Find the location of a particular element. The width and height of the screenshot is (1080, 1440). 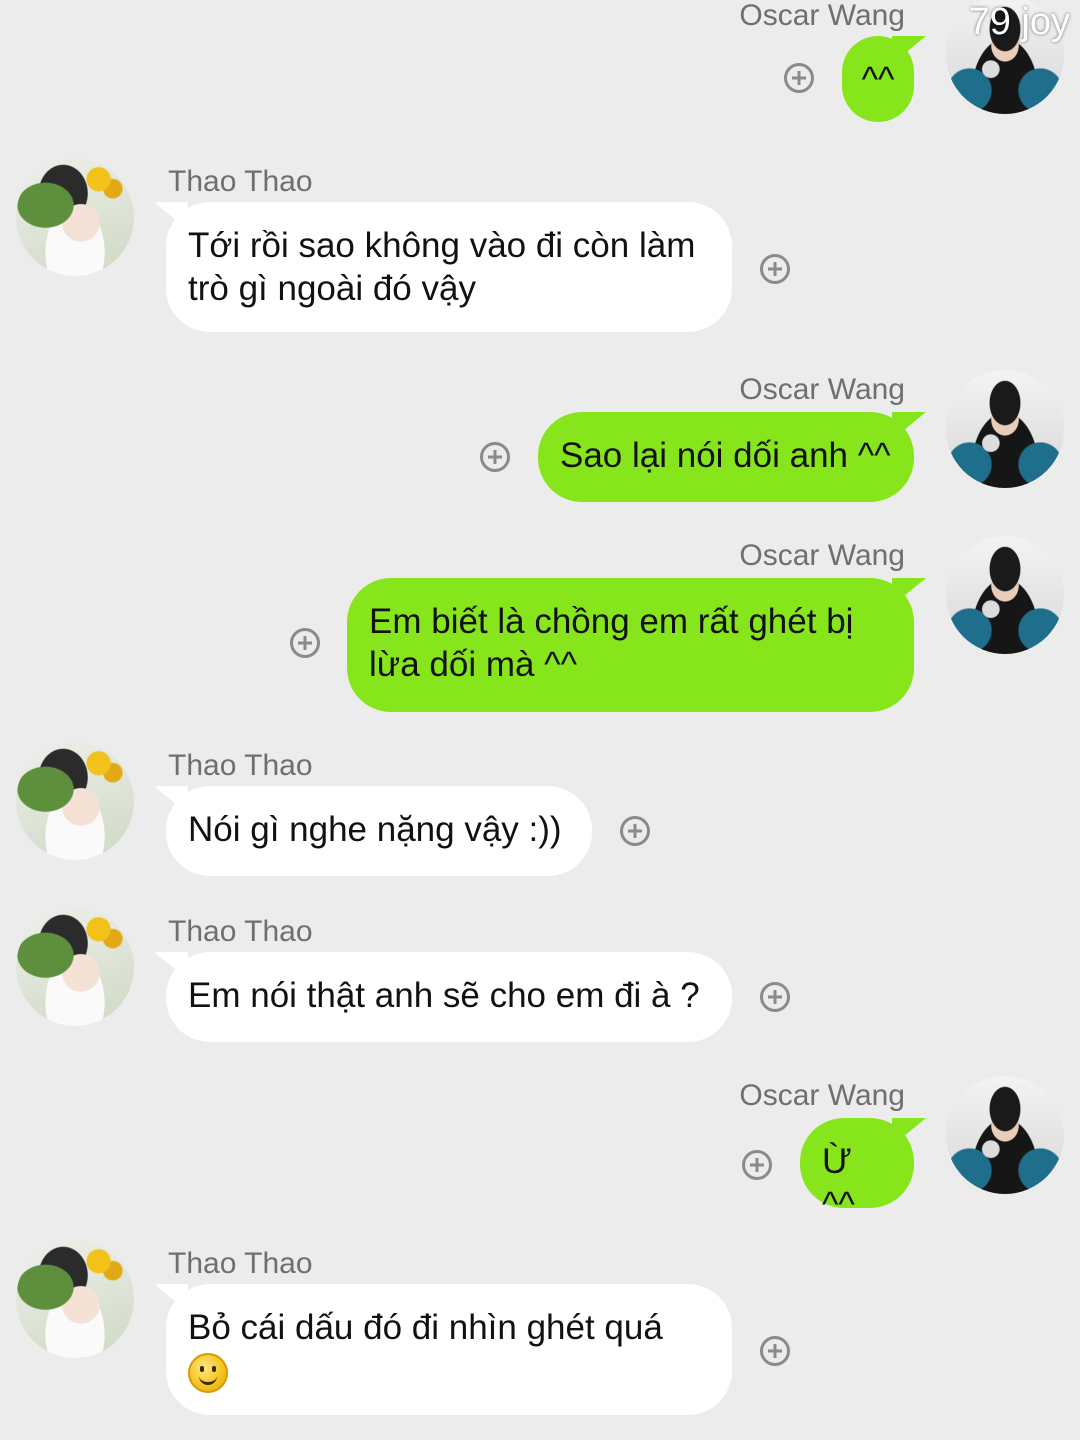

smiling-face-icon is located at coordinates (208, 1372).